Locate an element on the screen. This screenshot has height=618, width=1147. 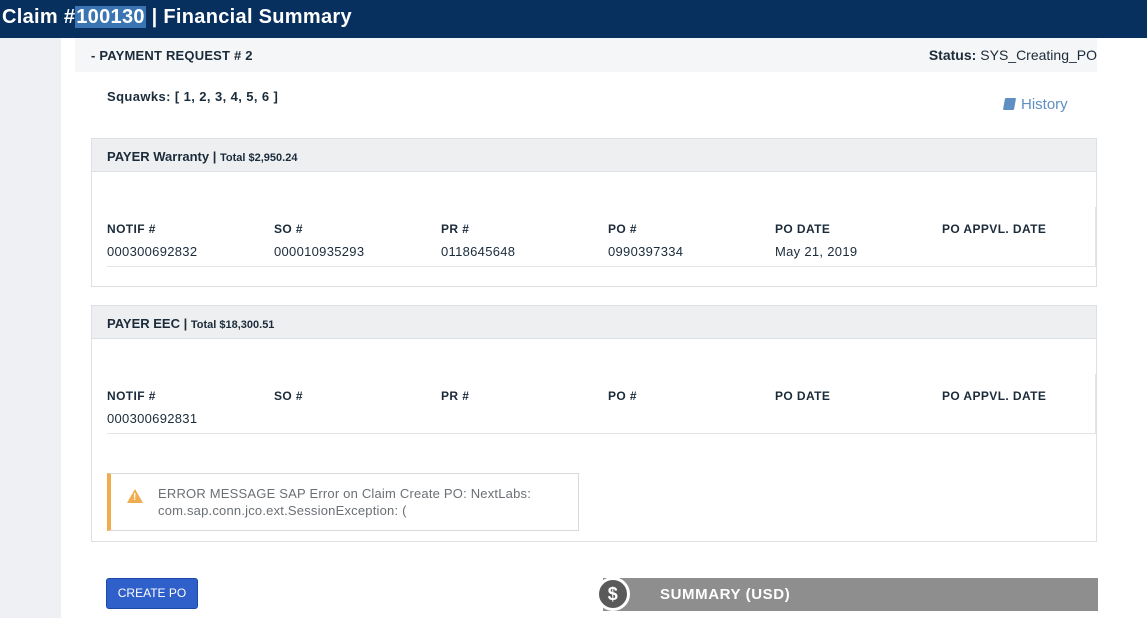
title-suffix: | Financial Summary is located at coordinates (248, 17).